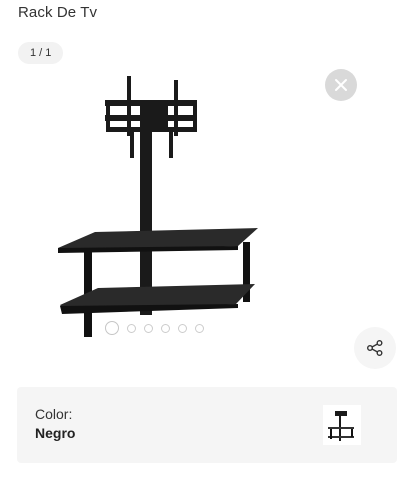 This screenshot has width=414, height=480. I want to click on image-counter: 1 / 1, so click(41, 53).